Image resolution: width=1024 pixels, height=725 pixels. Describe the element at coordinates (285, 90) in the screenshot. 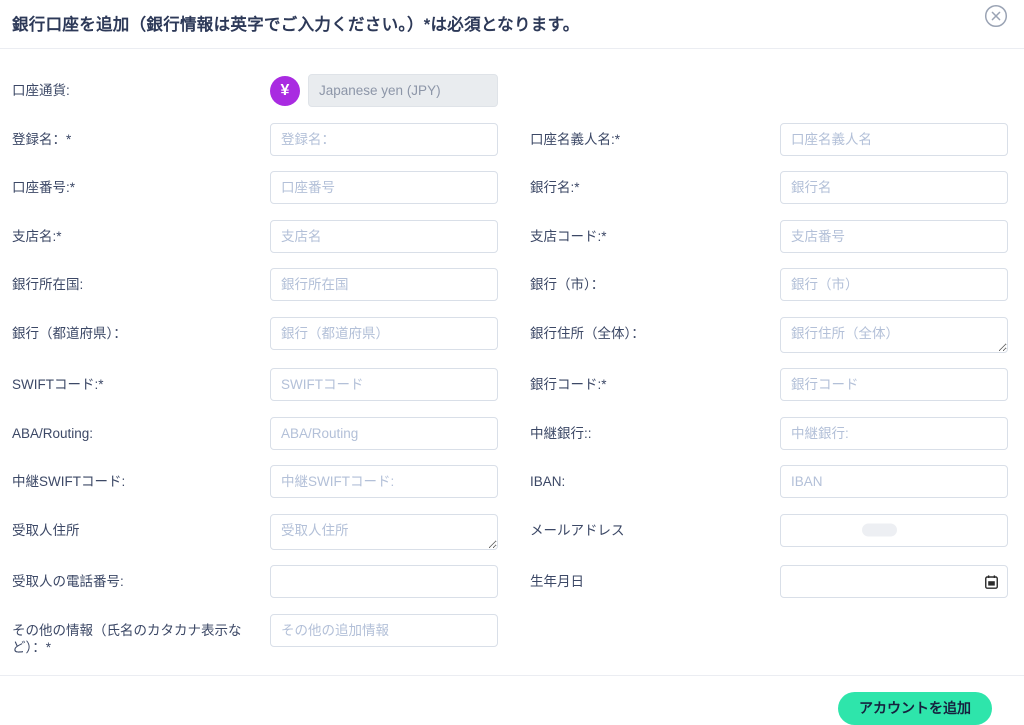

I see `yen-circle-icon: ¥` at that location.